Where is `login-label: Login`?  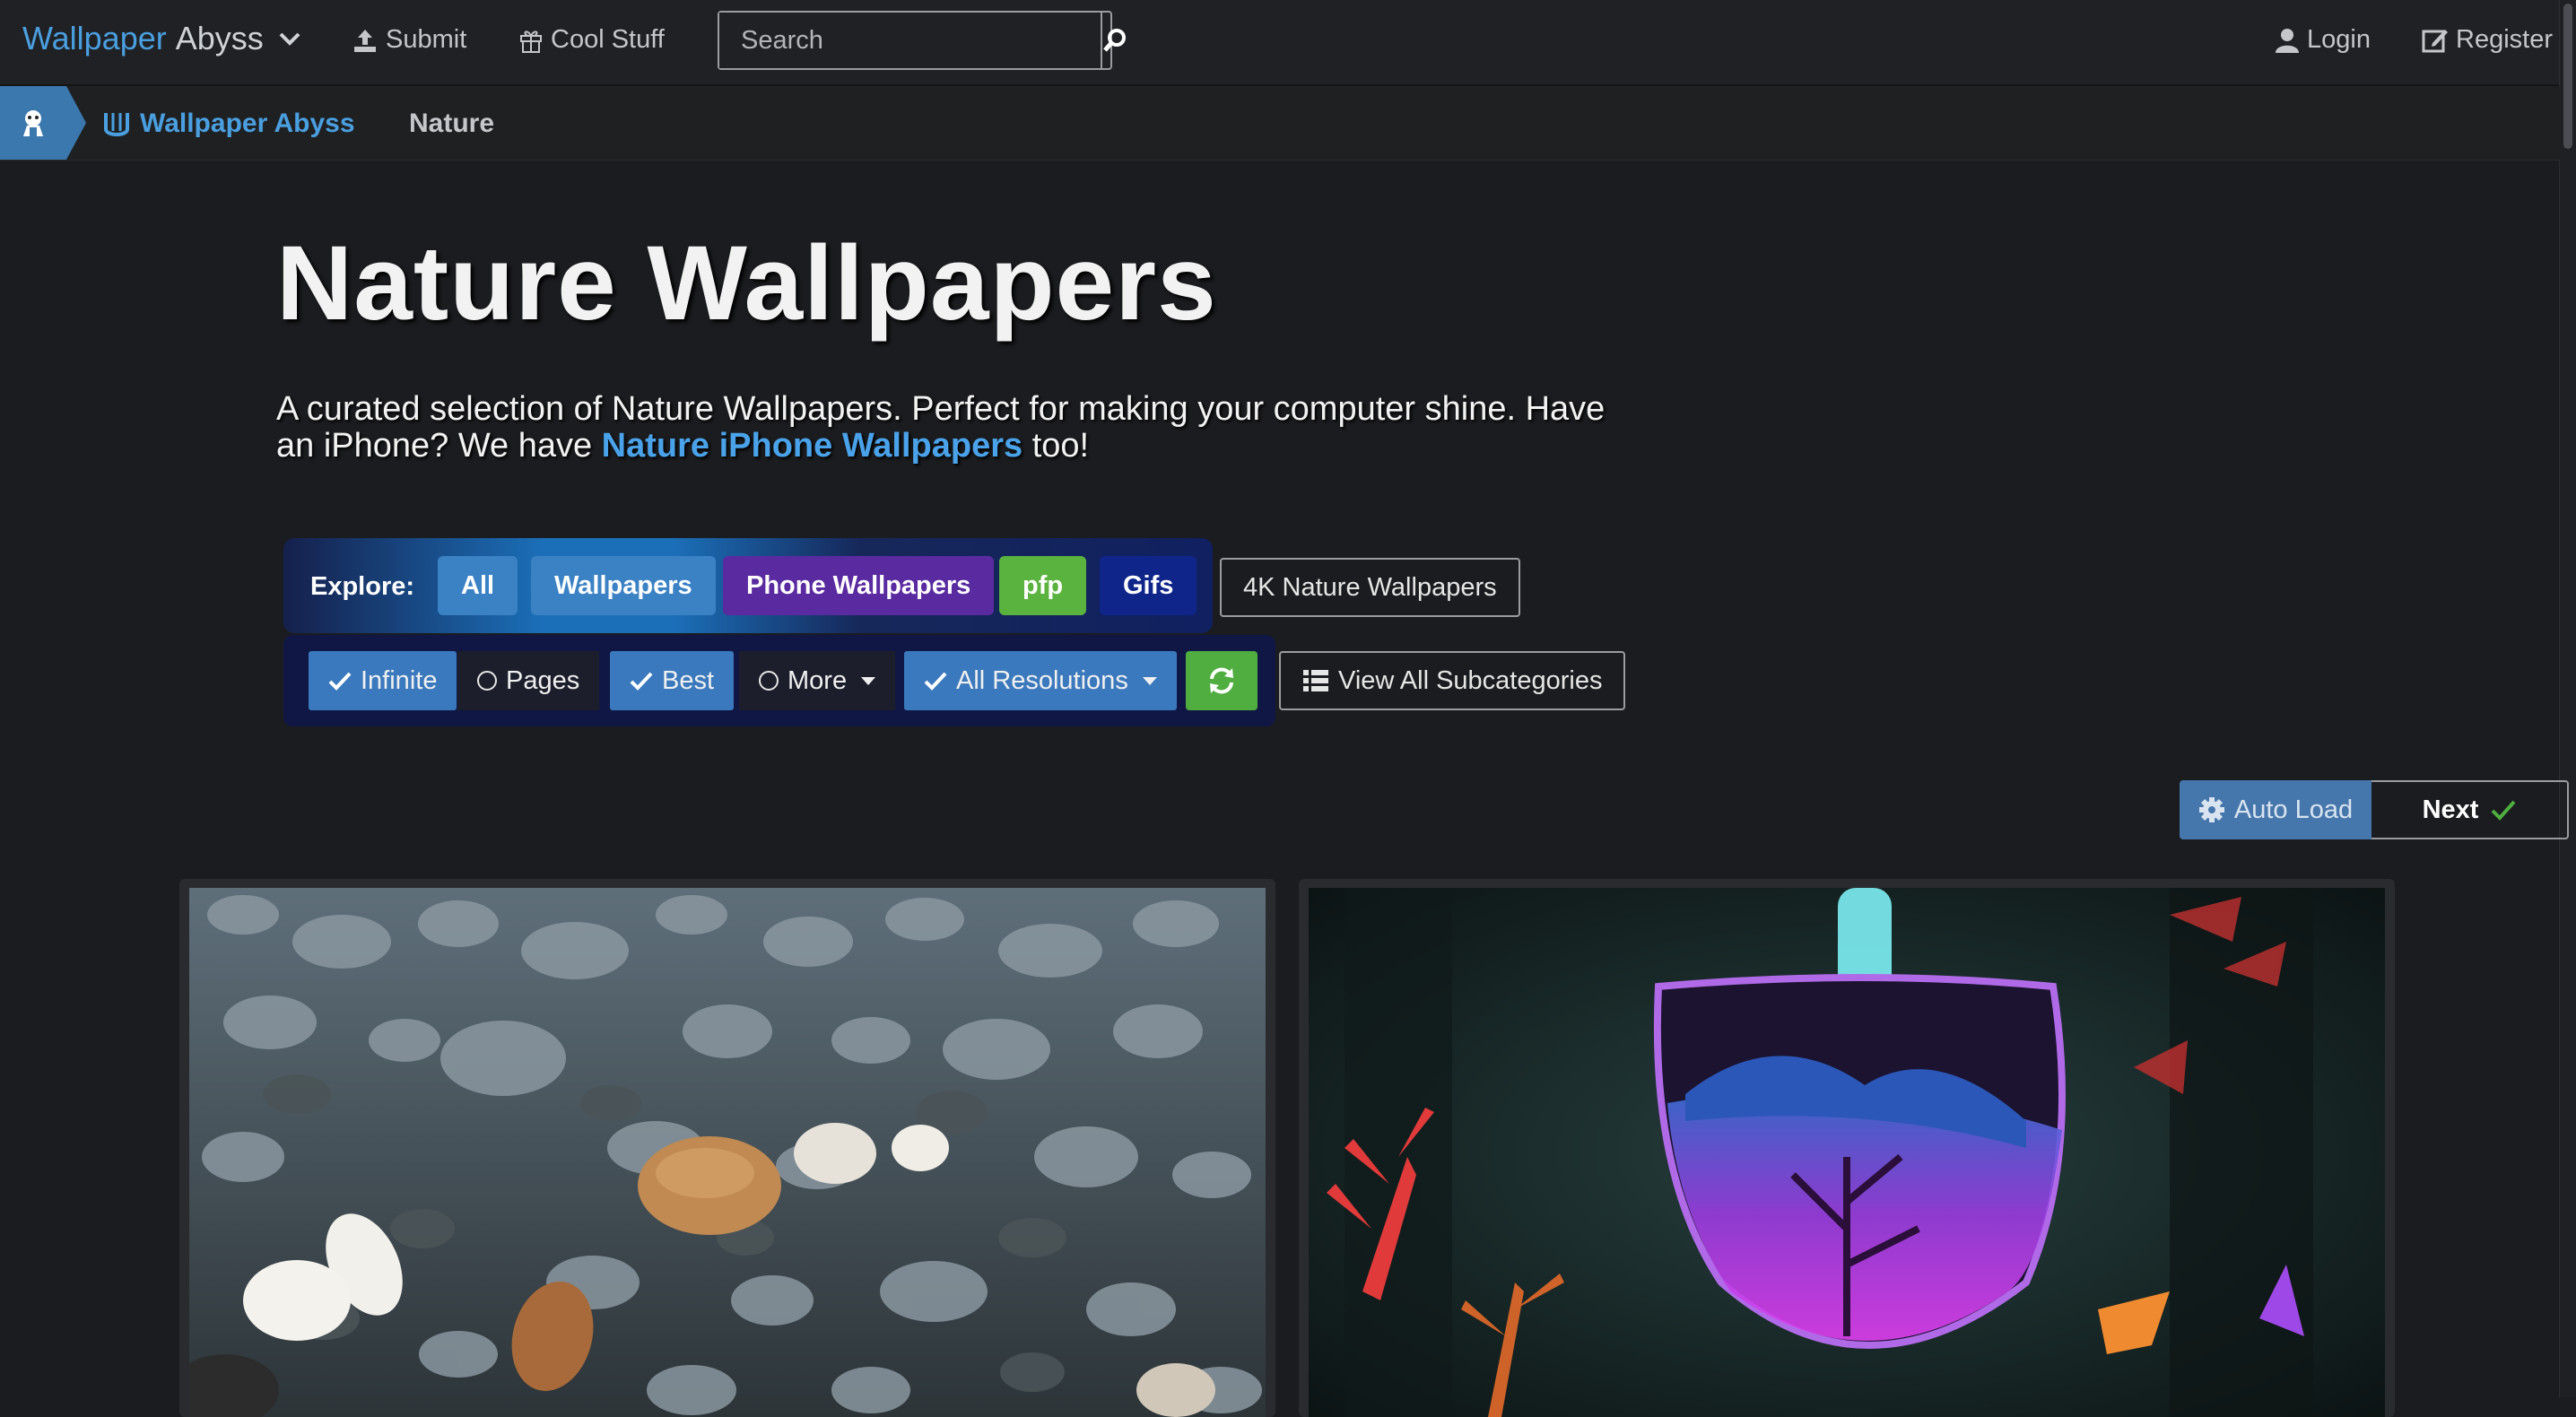 login-label: Login is located at coordinates (2339, 39).